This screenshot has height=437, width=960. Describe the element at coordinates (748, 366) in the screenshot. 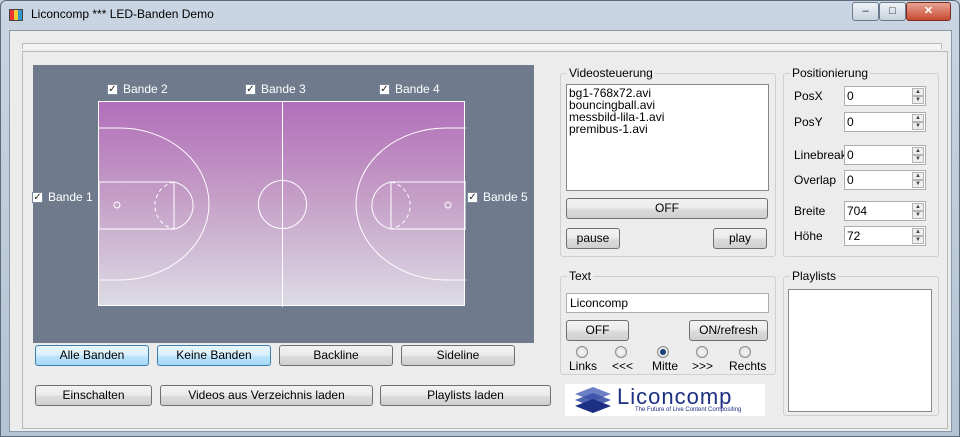

I see `radio-rechts-label: Rechts` at that location.